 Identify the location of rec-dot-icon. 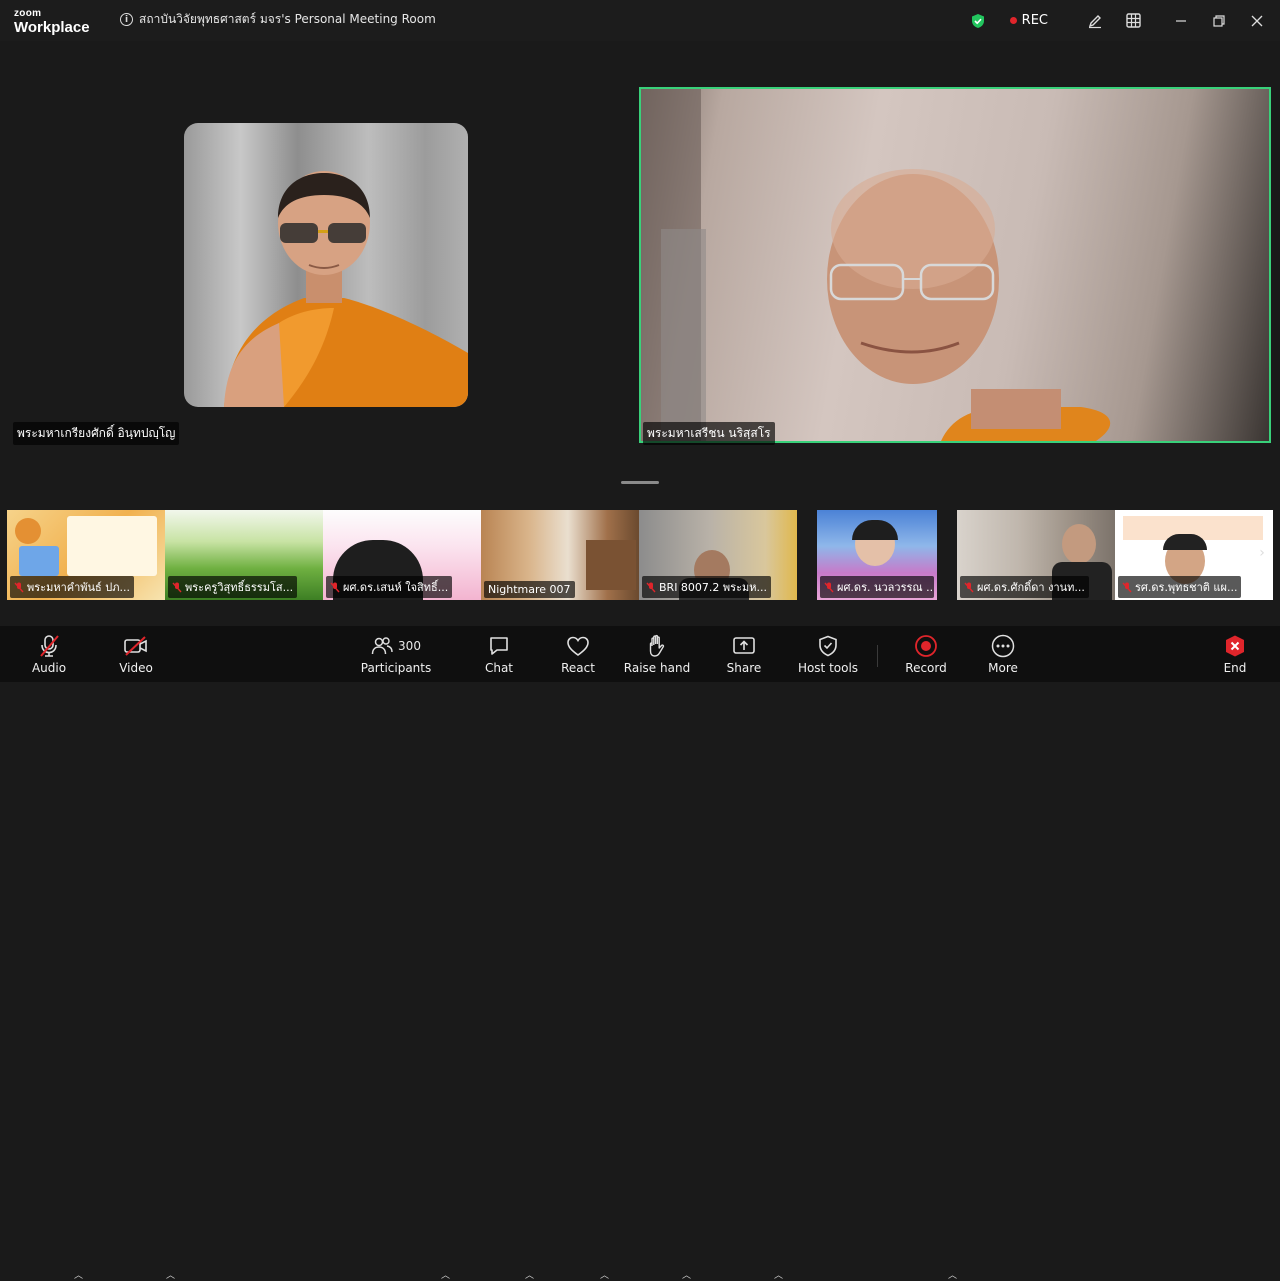
(1013, 20).